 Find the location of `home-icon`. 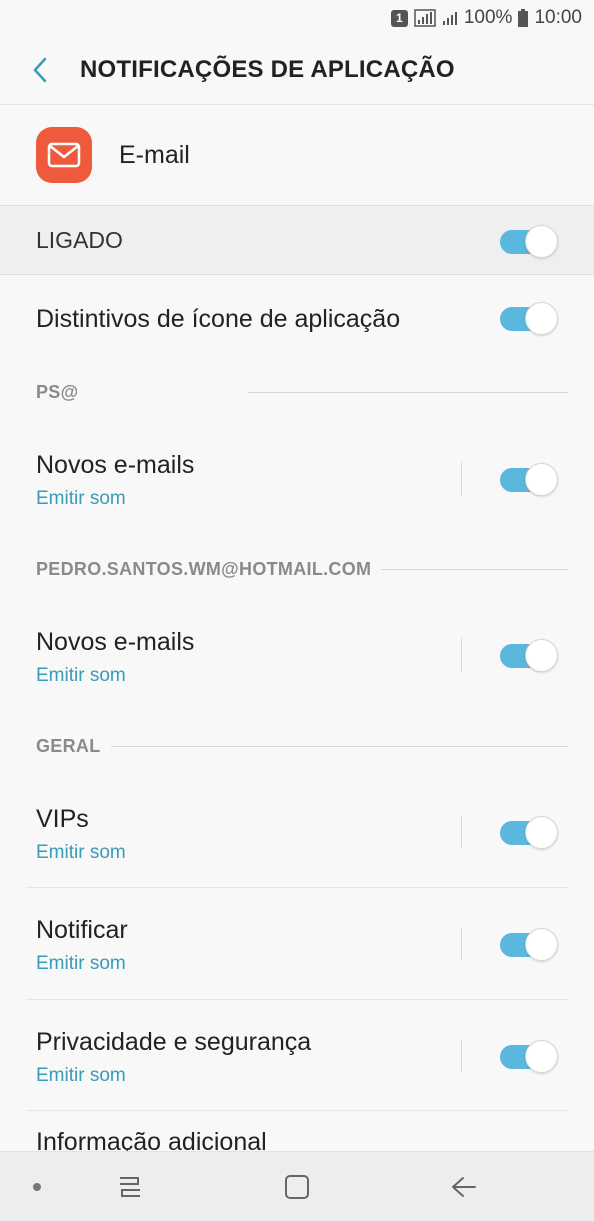

home-icon is located at coordinates (297, 1186).